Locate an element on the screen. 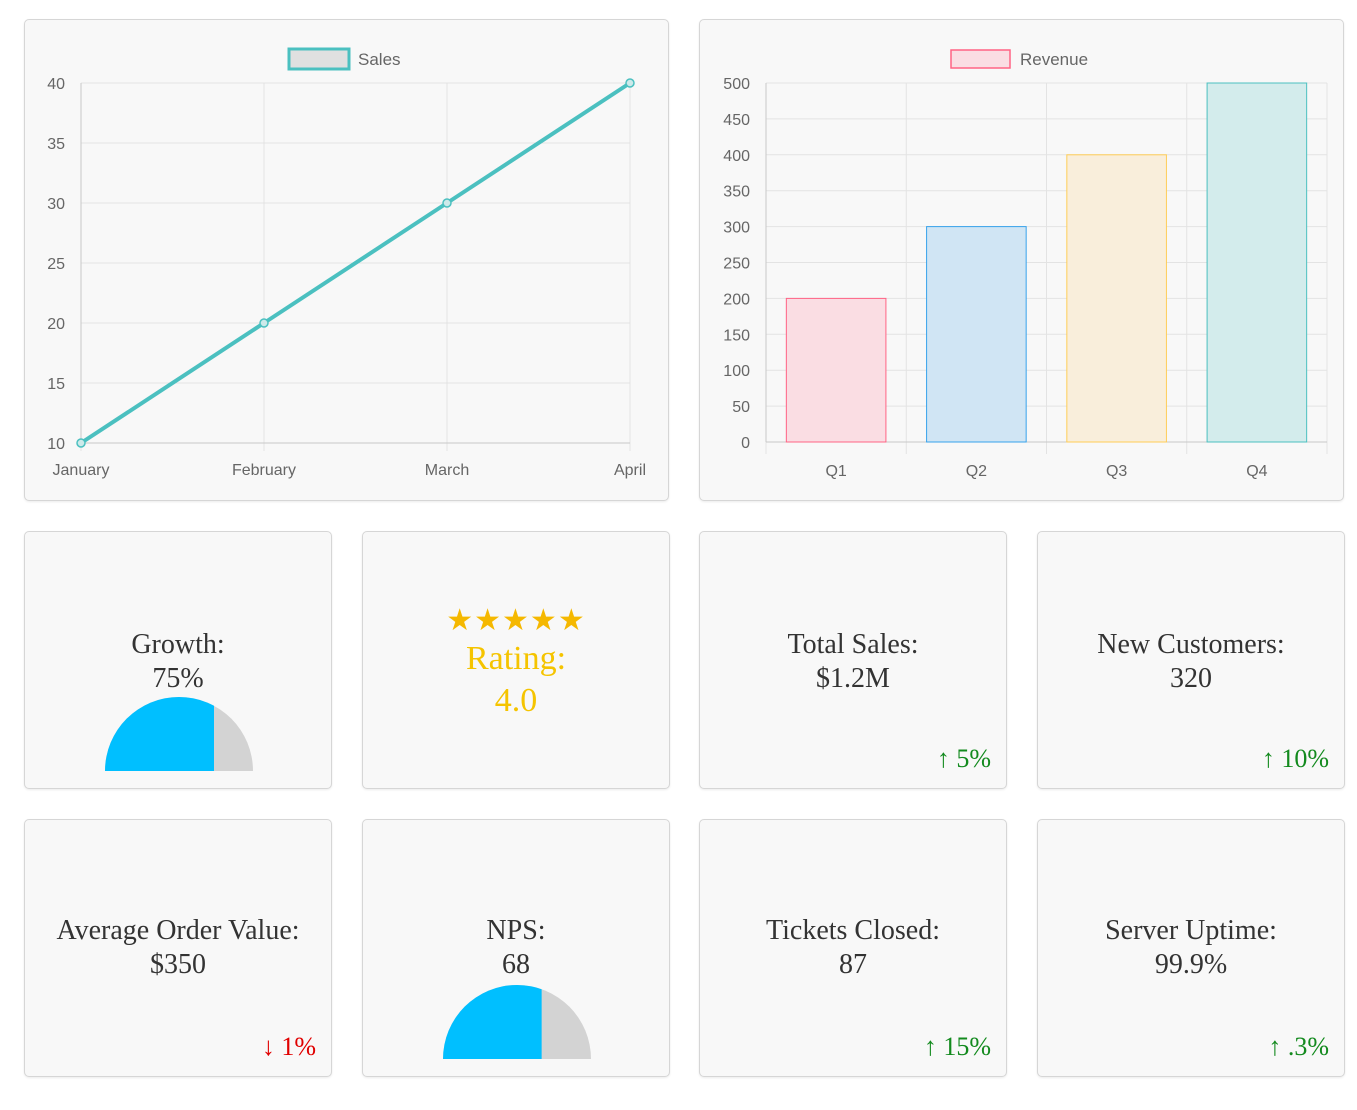 This screenshot has height=1110, width=1357. new-customers-value: 320 is located at coordinates (1191, 678).